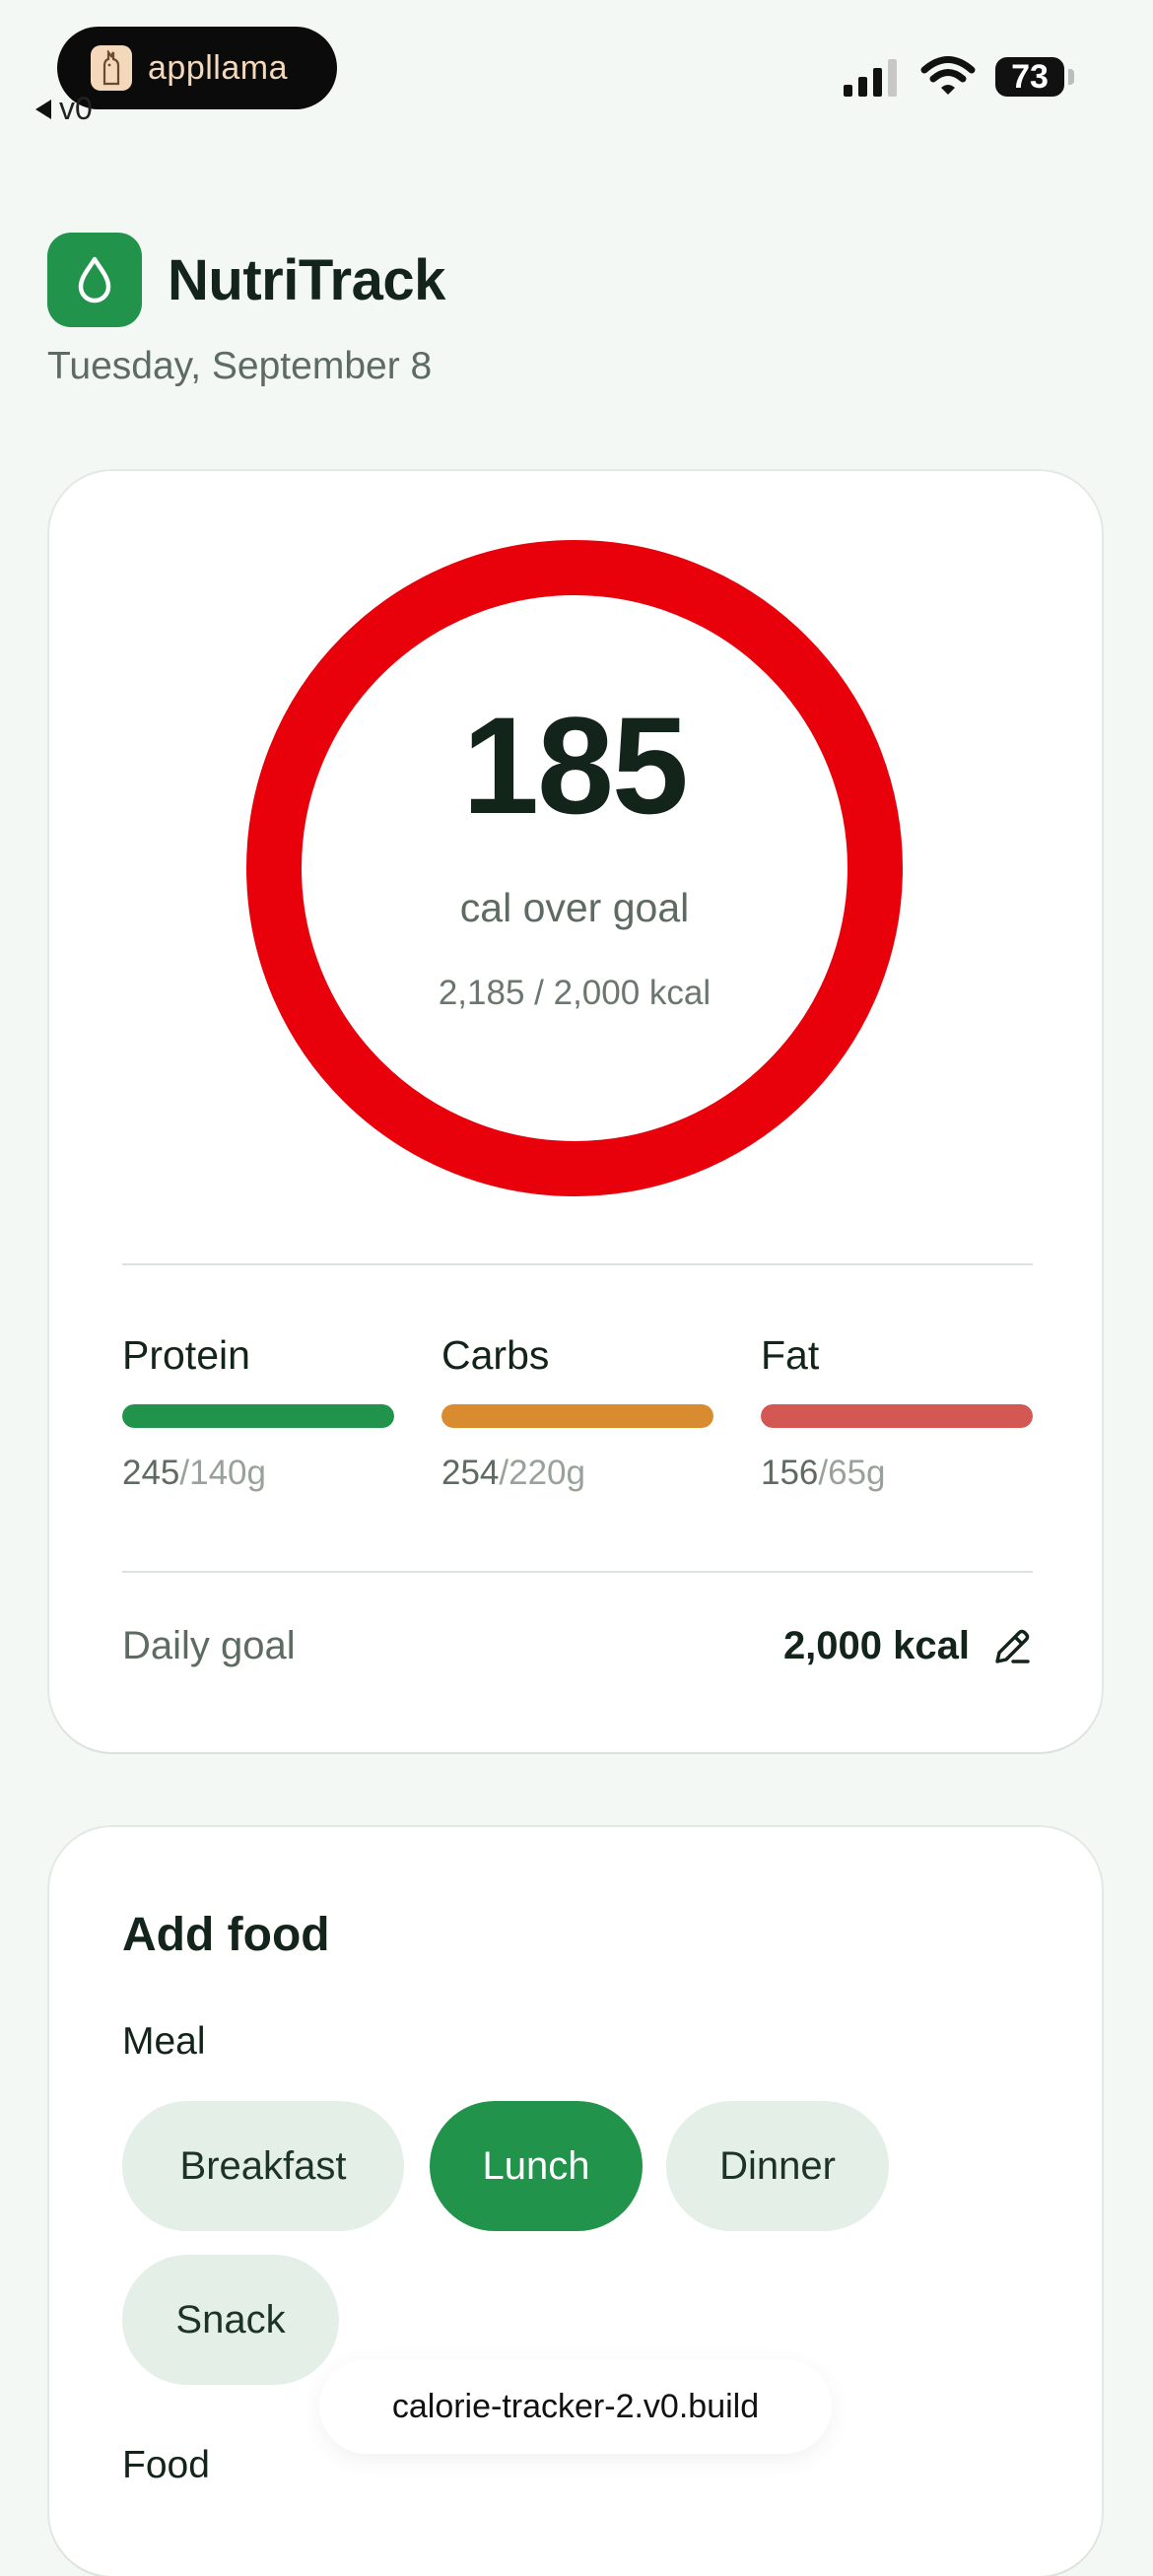 The height and width of the screenshot is (2576, 1153). What do you see at coordinates (576, 74) in the screenshot?
I see `status-bar: appllama v0 73` at bounding box center [576, 74].